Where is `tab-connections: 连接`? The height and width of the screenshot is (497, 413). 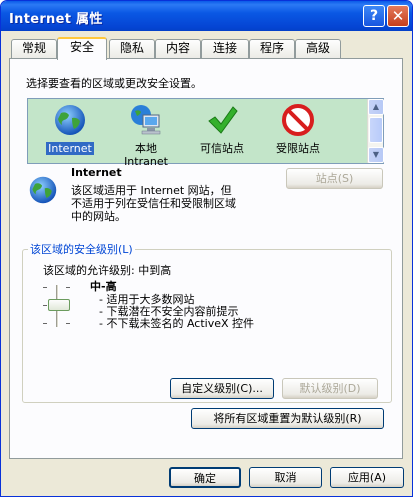 tab-connections: 连接 is located at coordinates (225, 48).